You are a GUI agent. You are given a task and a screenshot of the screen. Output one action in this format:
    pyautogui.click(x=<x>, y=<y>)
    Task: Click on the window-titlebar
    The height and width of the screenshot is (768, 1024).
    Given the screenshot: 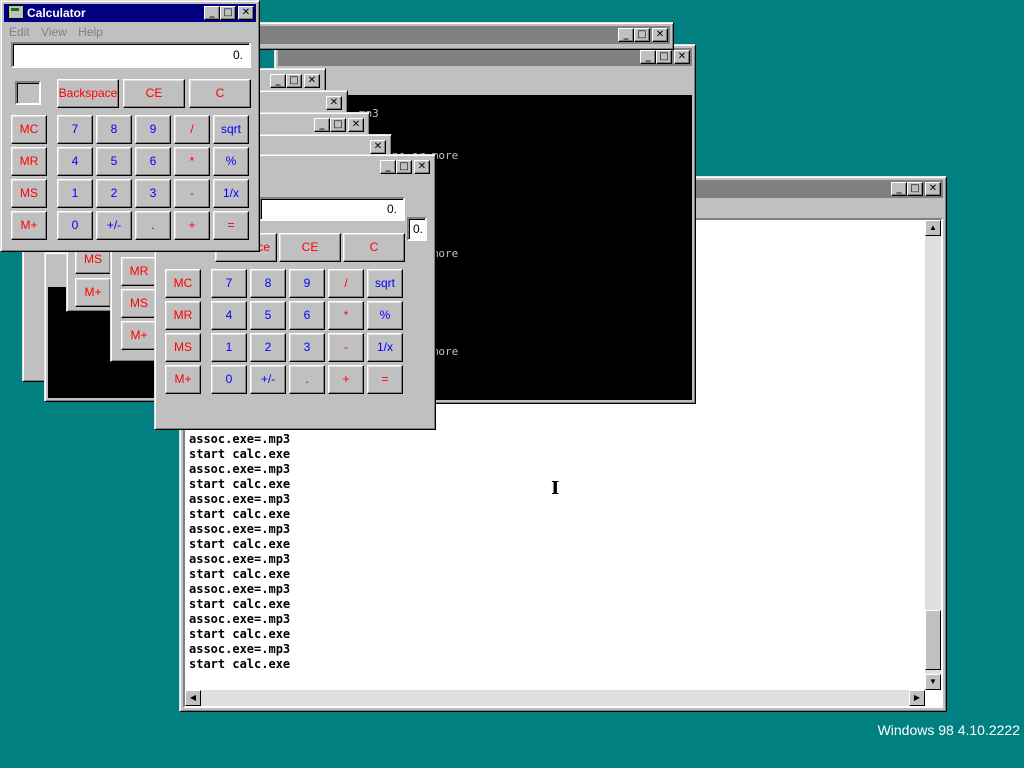 What is the action you would take?
    pyautogui.click(x=462, y=35)
    